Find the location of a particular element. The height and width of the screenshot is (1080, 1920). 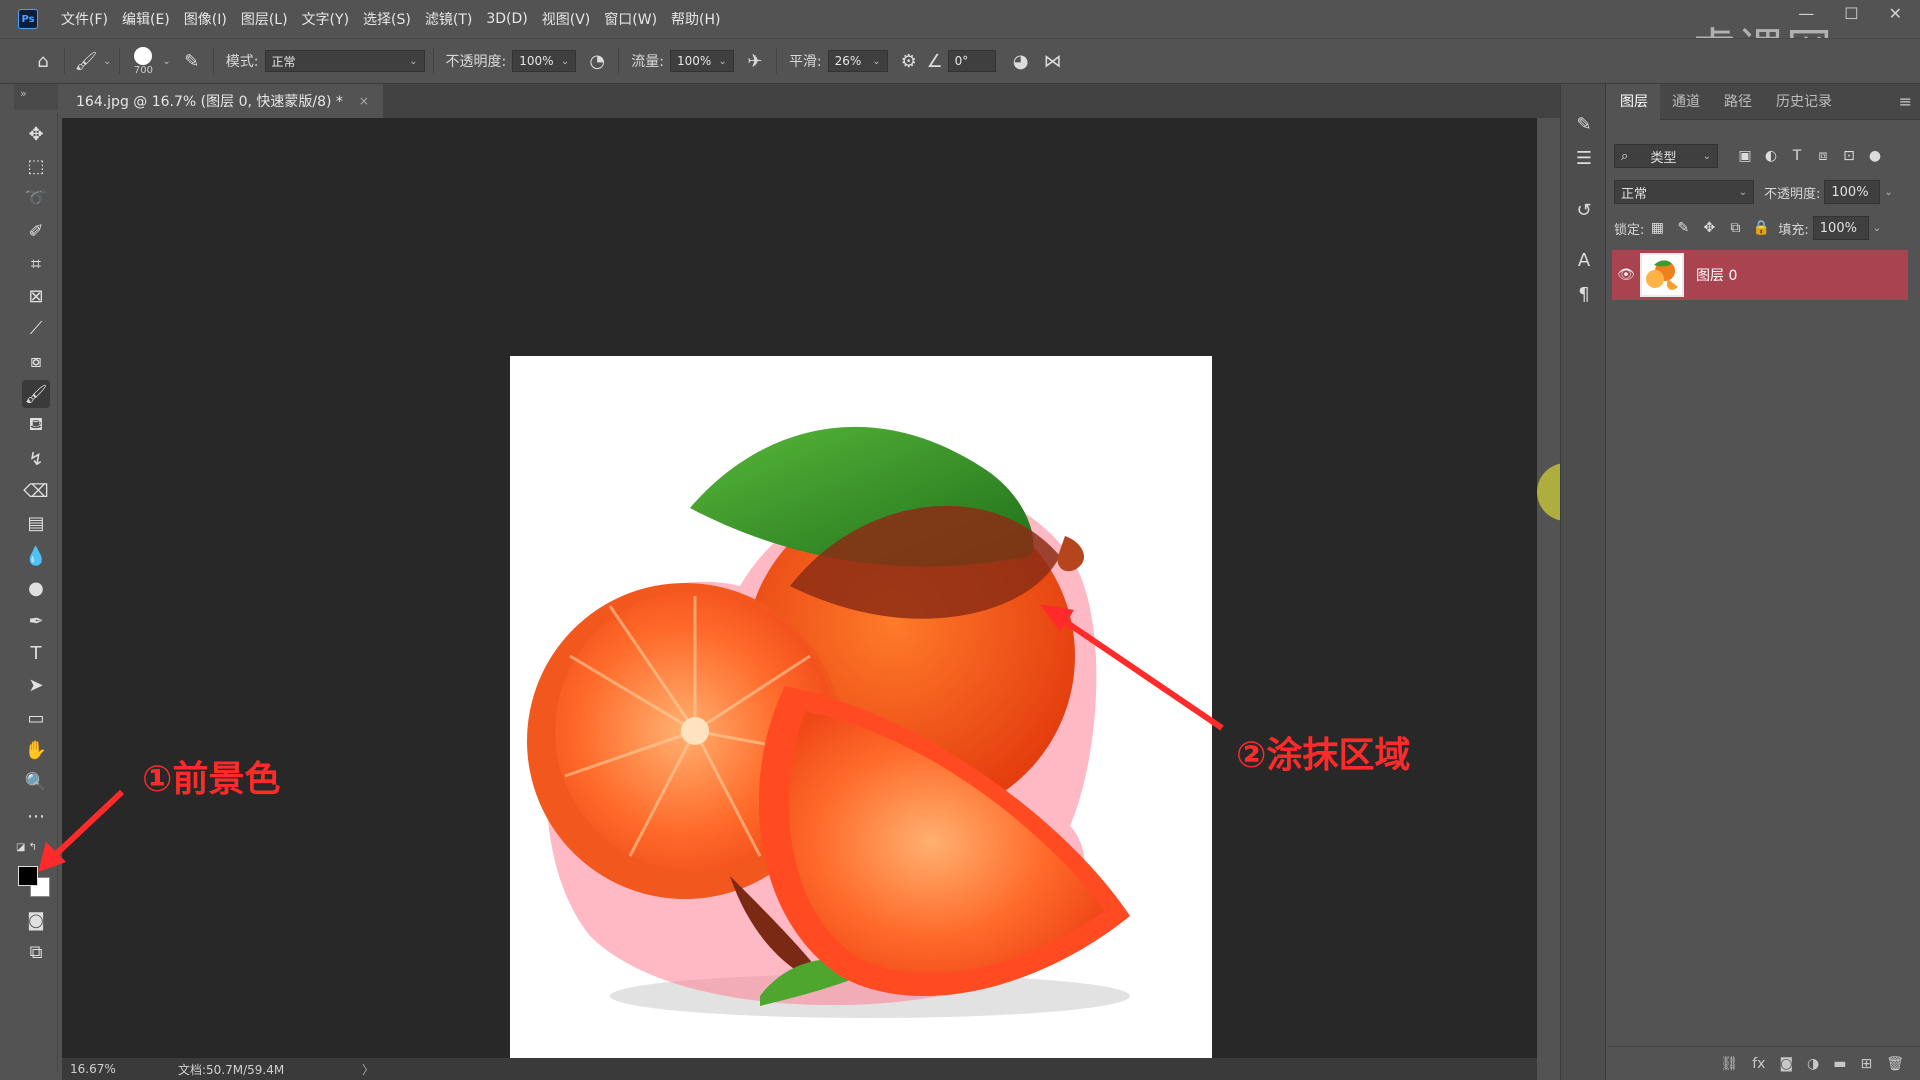

gradient-icon: ▤ is located at coordinates (36, 523).